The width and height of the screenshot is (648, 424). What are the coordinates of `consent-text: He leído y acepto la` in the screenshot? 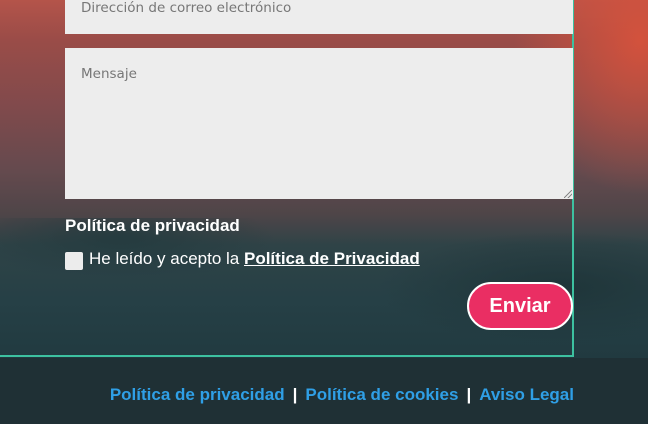 It's located at (166, 258).